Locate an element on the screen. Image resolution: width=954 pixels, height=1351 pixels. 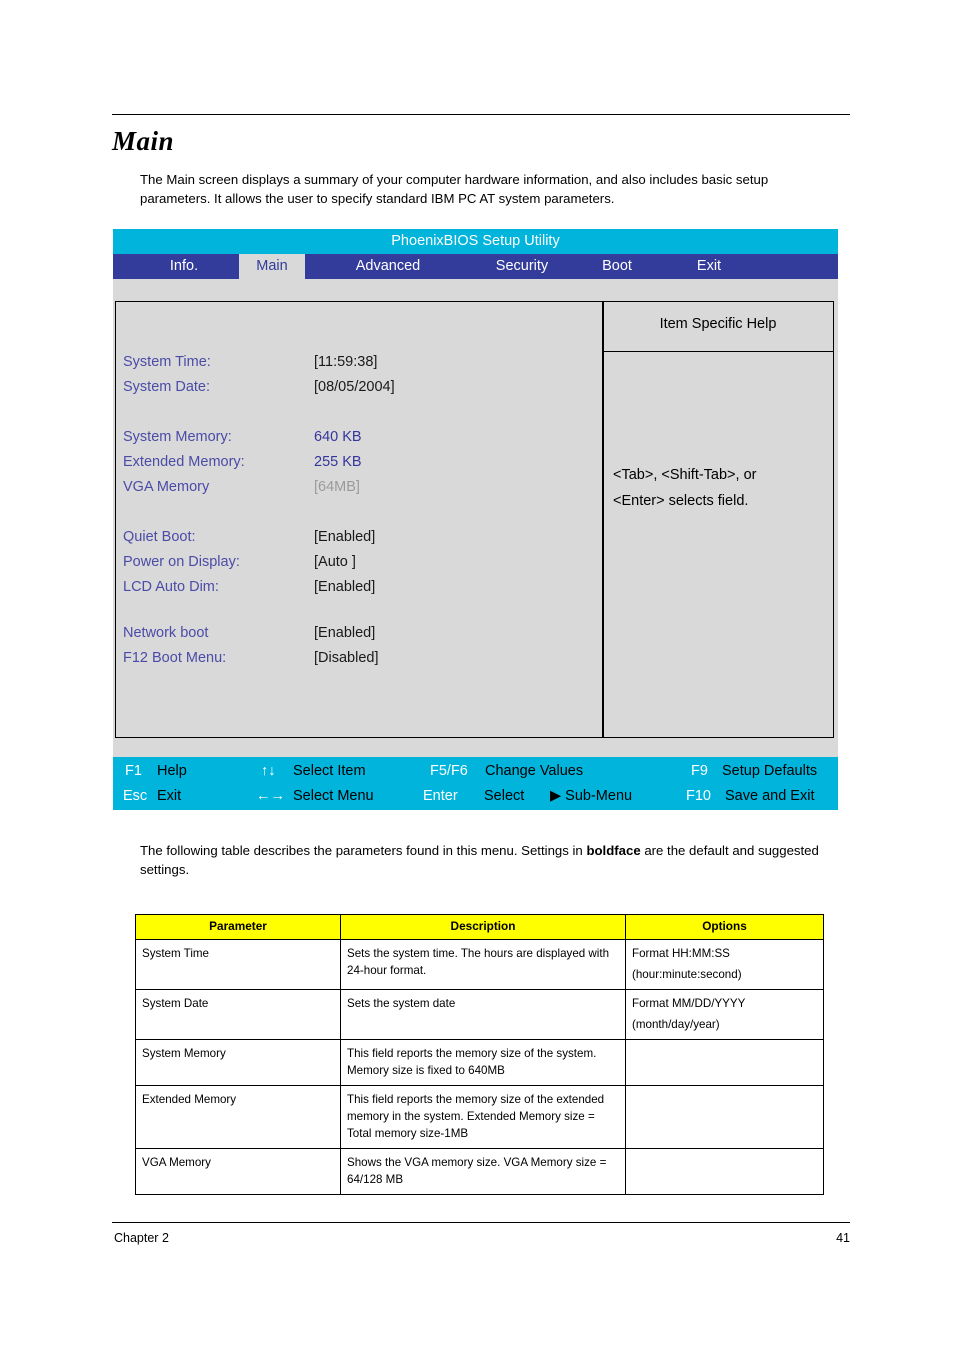
setting-label: System Date: is located at coordinates (167, 387).